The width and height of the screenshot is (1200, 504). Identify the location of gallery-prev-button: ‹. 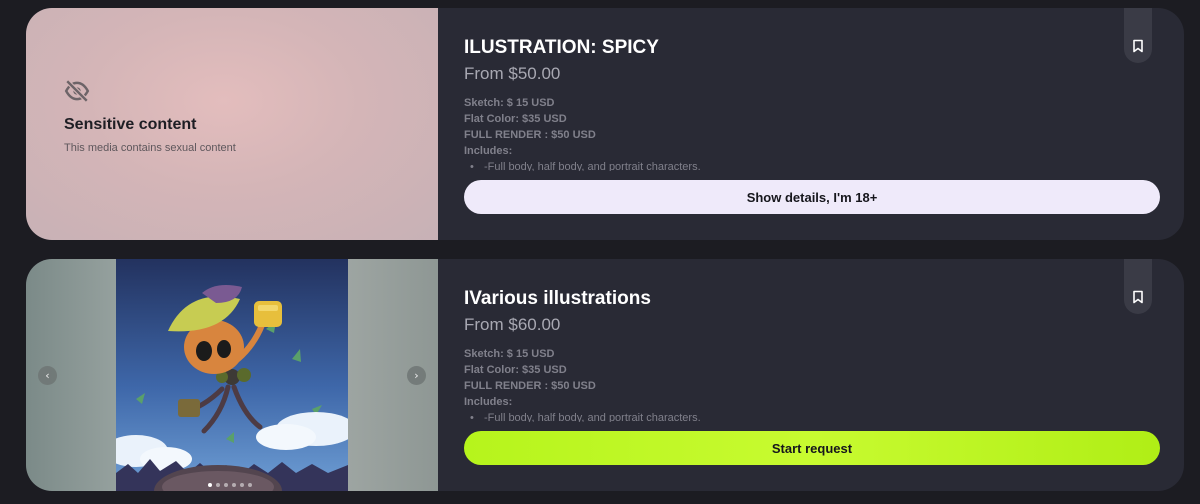
(47, 375).